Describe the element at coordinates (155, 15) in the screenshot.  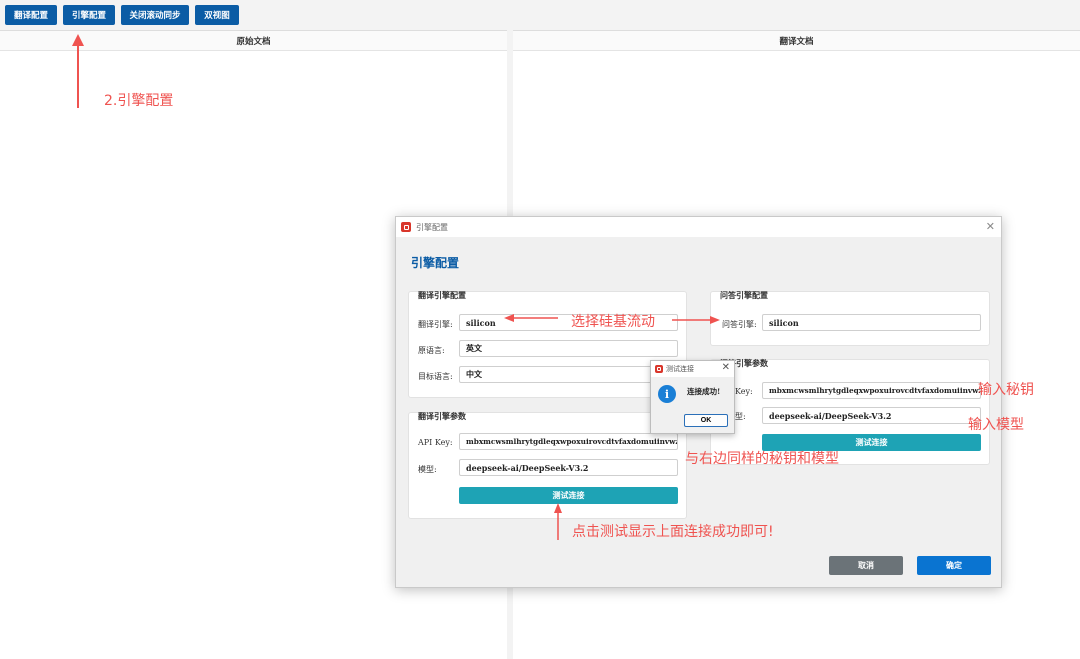
I see `disable-scroll-sync-button: 关闭滚动同步` at that location.